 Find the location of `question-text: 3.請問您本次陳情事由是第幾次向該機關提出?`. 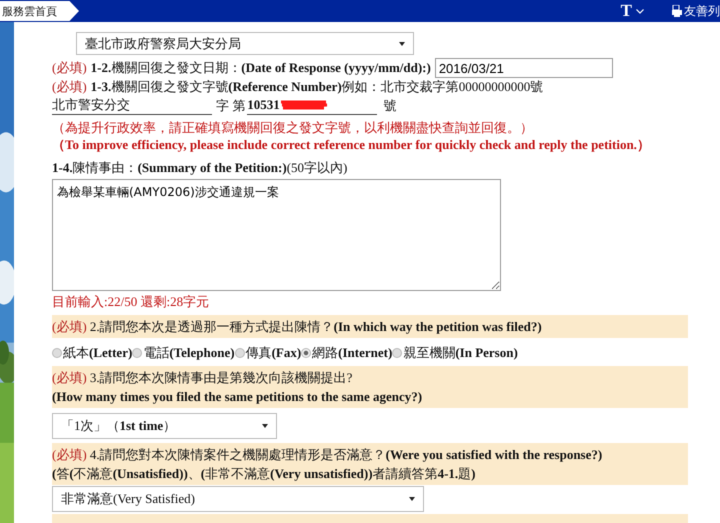

question-text: 3.請問您本次陳情事由是第幾次向該機關提出? is located at coordinates (221, 377).